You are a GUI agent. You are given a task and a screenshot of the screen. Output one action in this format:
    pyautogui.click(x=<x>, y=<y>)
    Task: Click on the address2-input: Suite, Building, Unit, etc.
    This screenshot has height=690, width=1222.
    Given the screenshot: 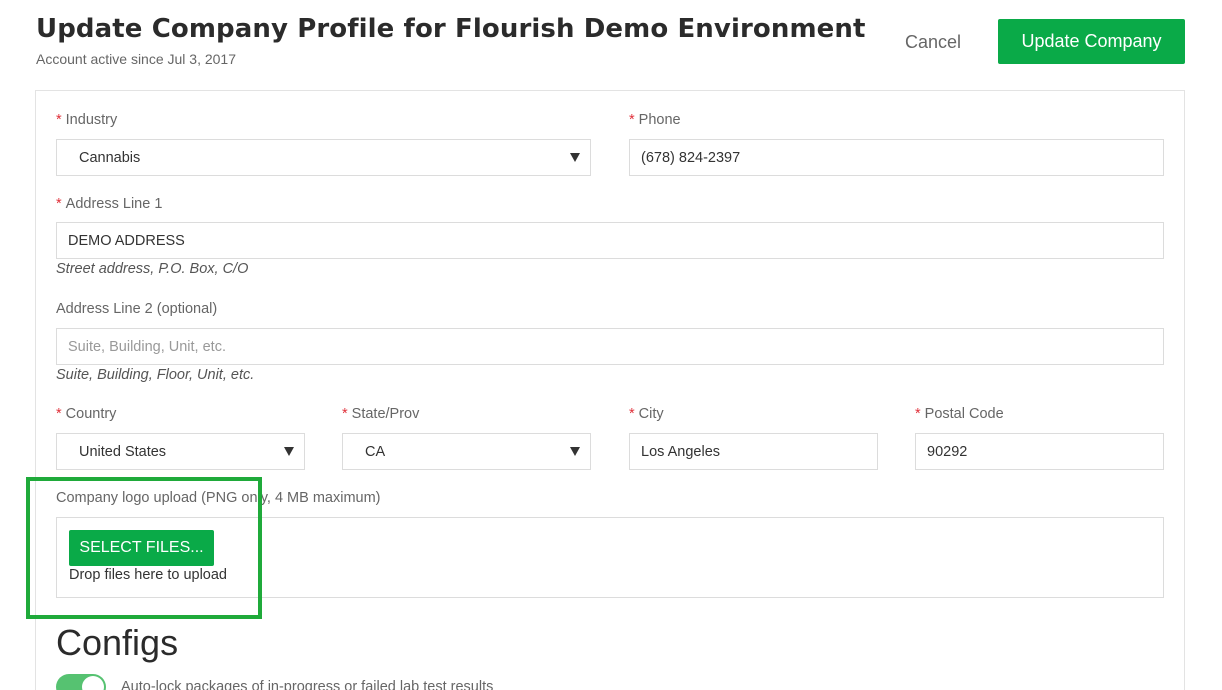 What is the action you would take?
    pyautogui.click(x=610, y=346)
    